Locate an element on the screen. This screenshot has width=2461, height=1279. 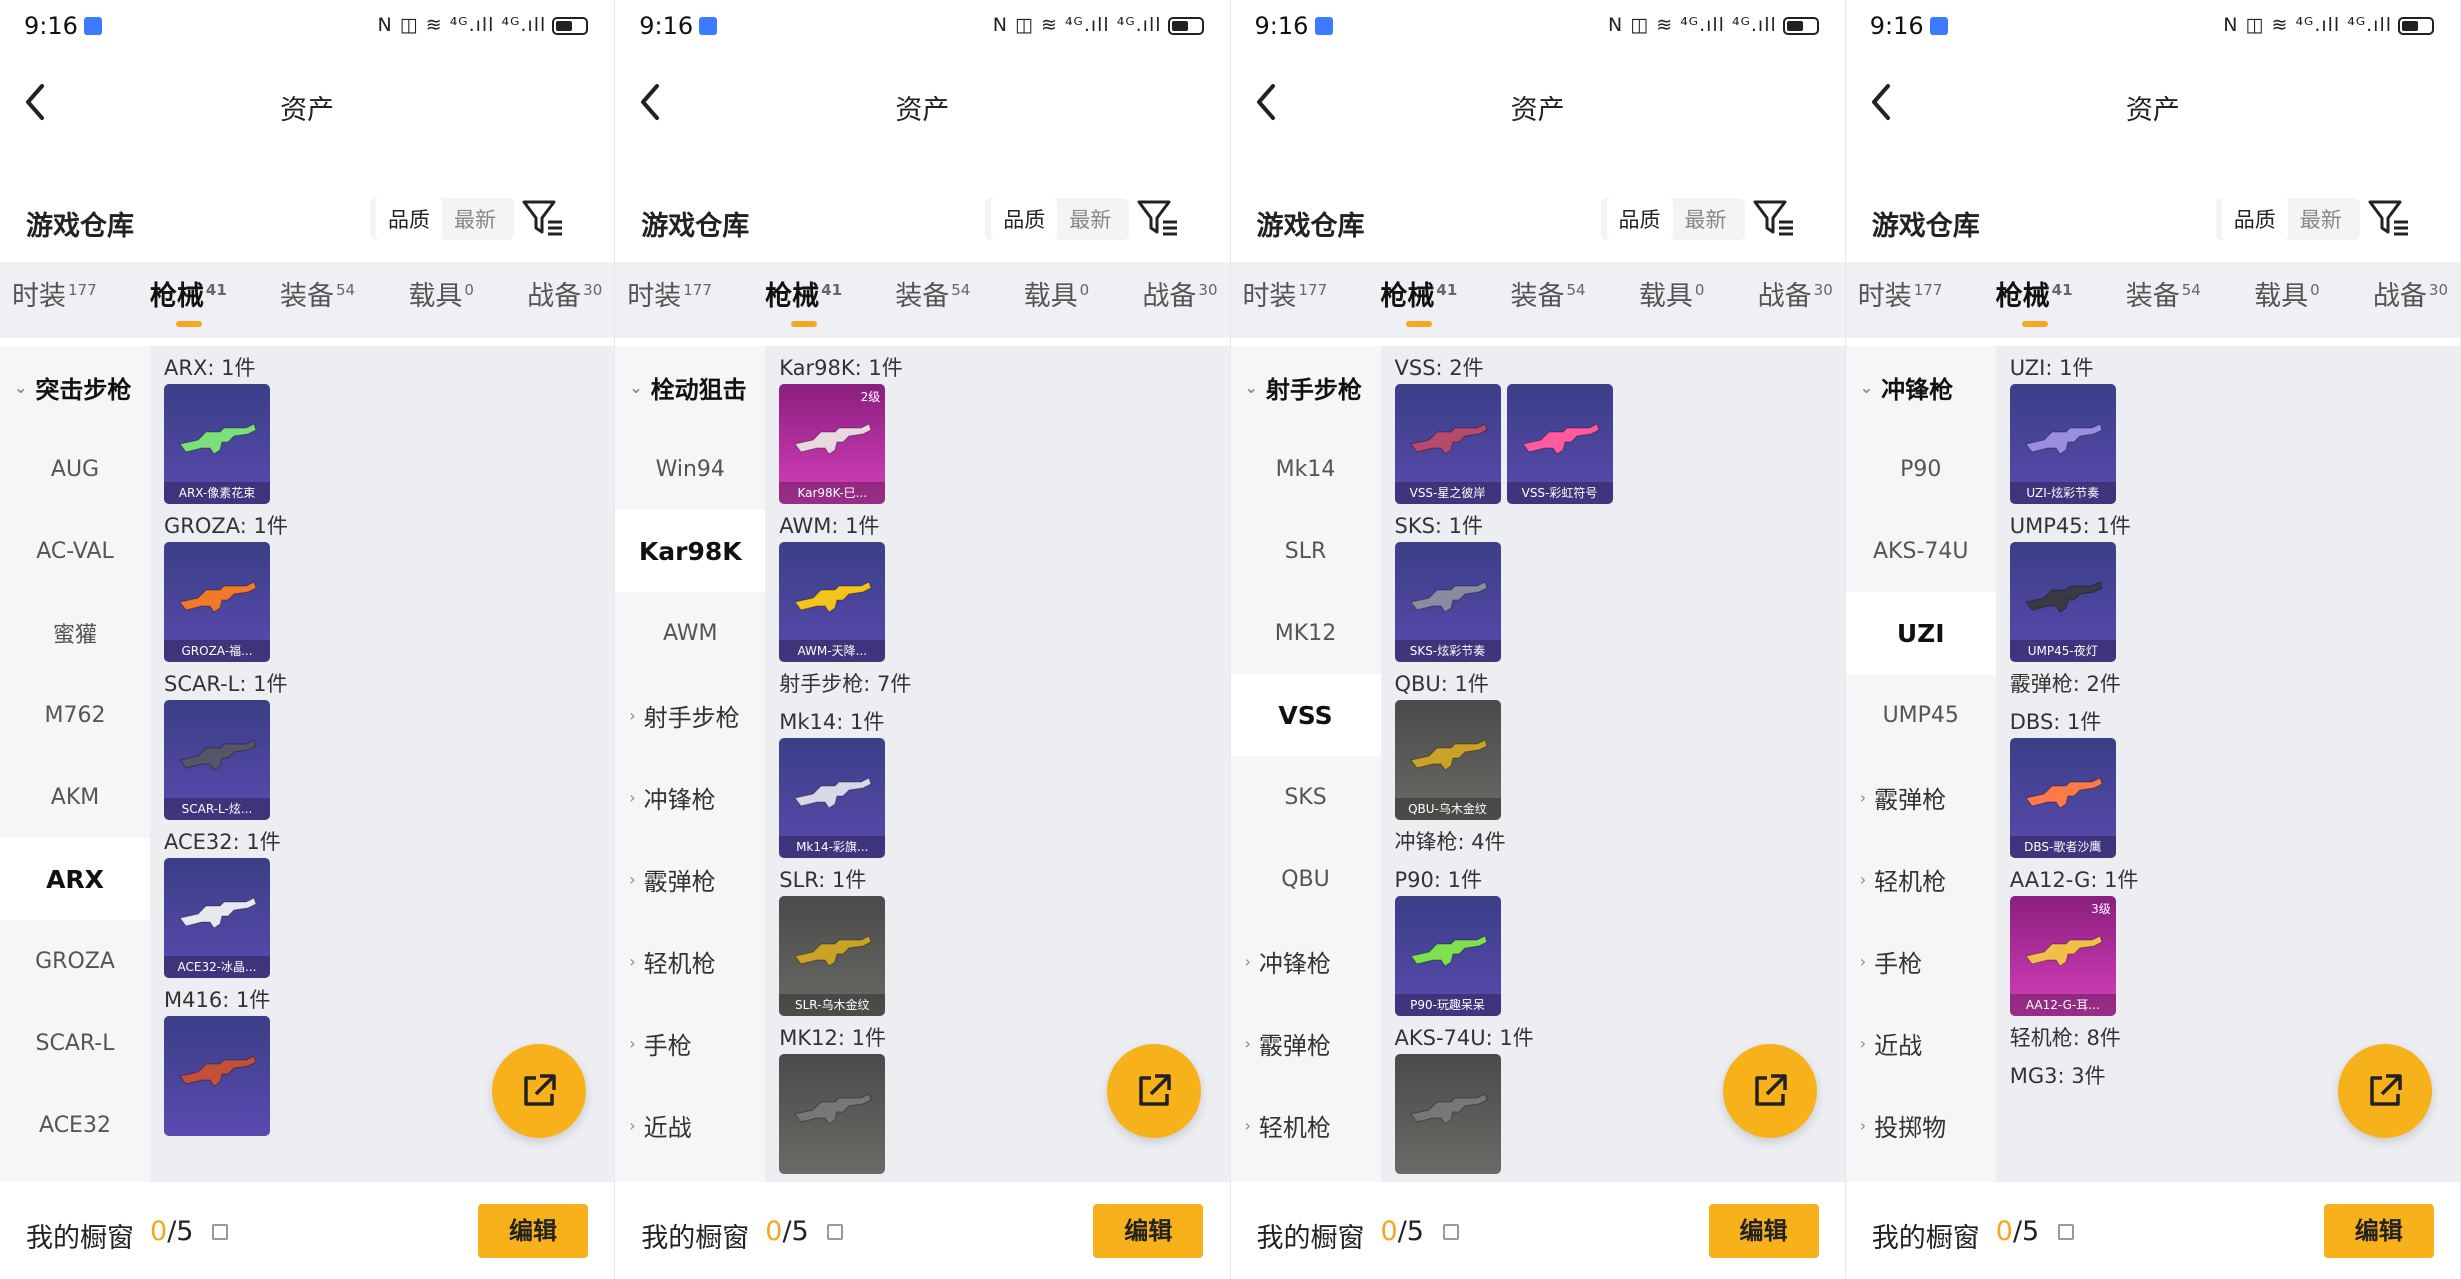
sidebar-item: VSS is located at coordinates (1305, 715).